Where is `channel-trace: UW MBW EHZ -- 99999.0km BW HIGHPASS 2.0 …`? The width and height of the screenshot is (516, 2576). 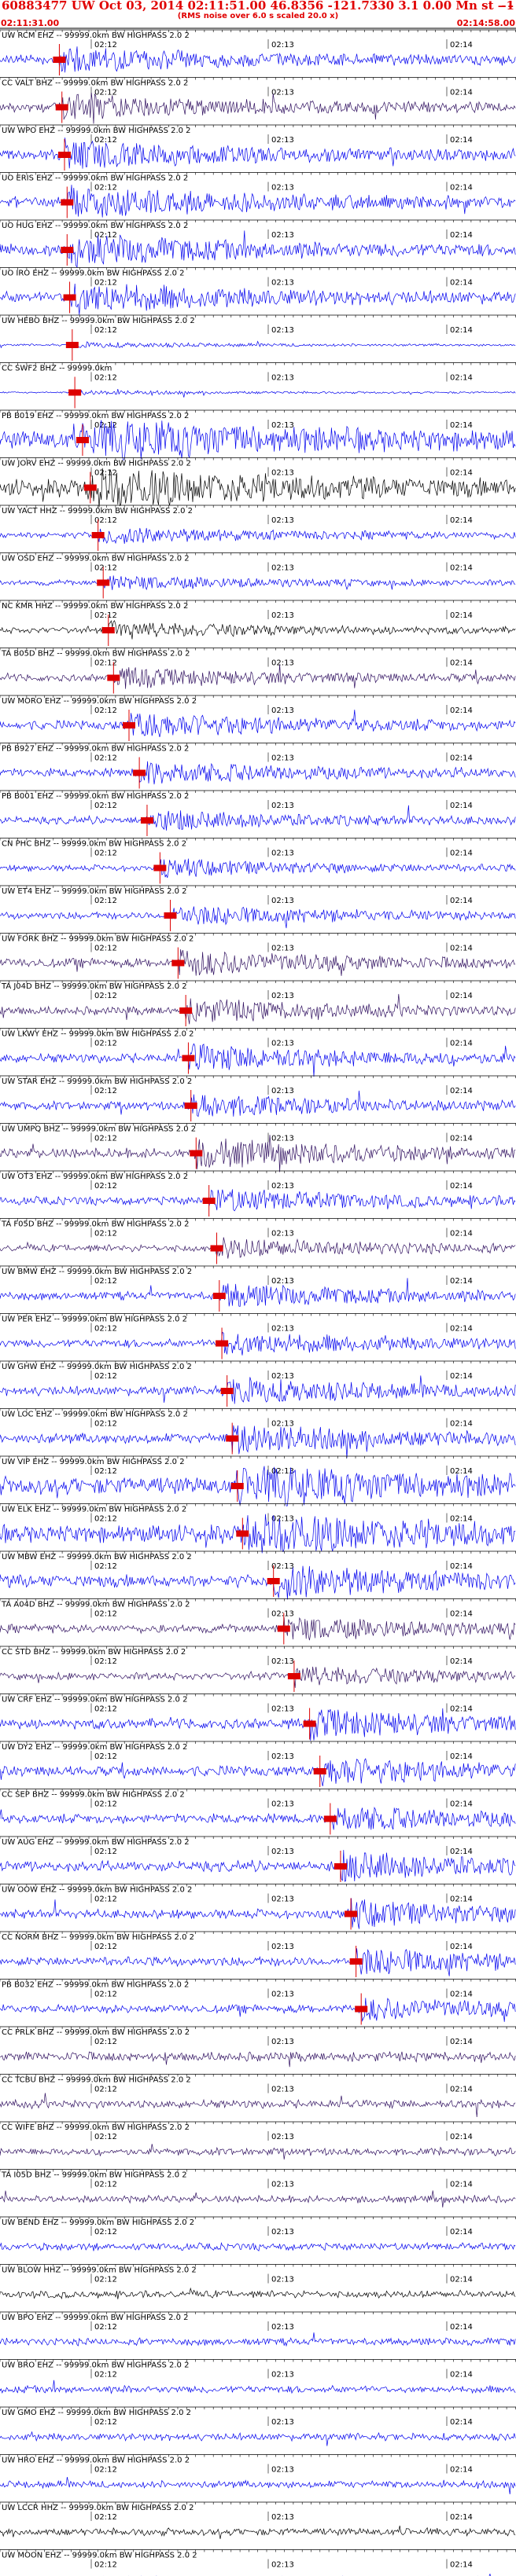 channel-trace: UW MBW EHZ -- 99999.0km BW HIGHPASS 2.0 … is located at coordinates (258, 1575).